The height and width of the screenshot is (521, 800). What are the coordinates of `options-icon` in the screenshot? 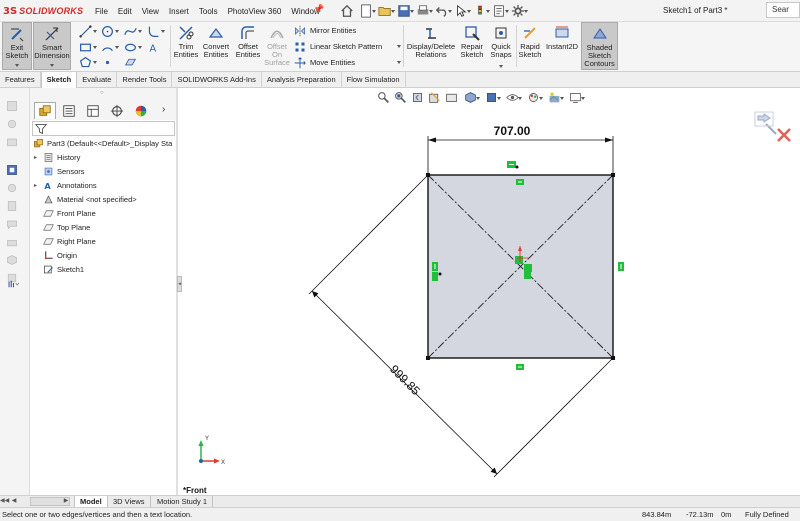 It's located at (518, 11).